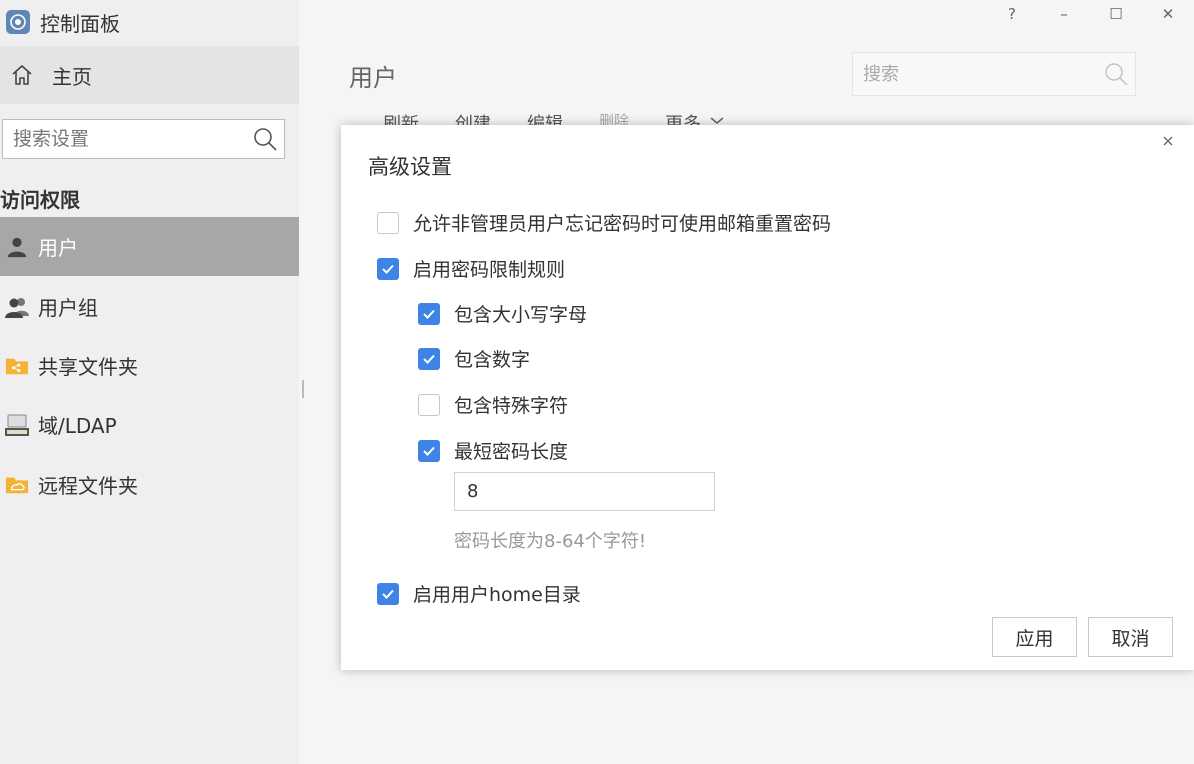  What do you see at coordinates (17, 485) in the screenshot?
I see `remote-folder-icon` at bounding box center [17, 485].